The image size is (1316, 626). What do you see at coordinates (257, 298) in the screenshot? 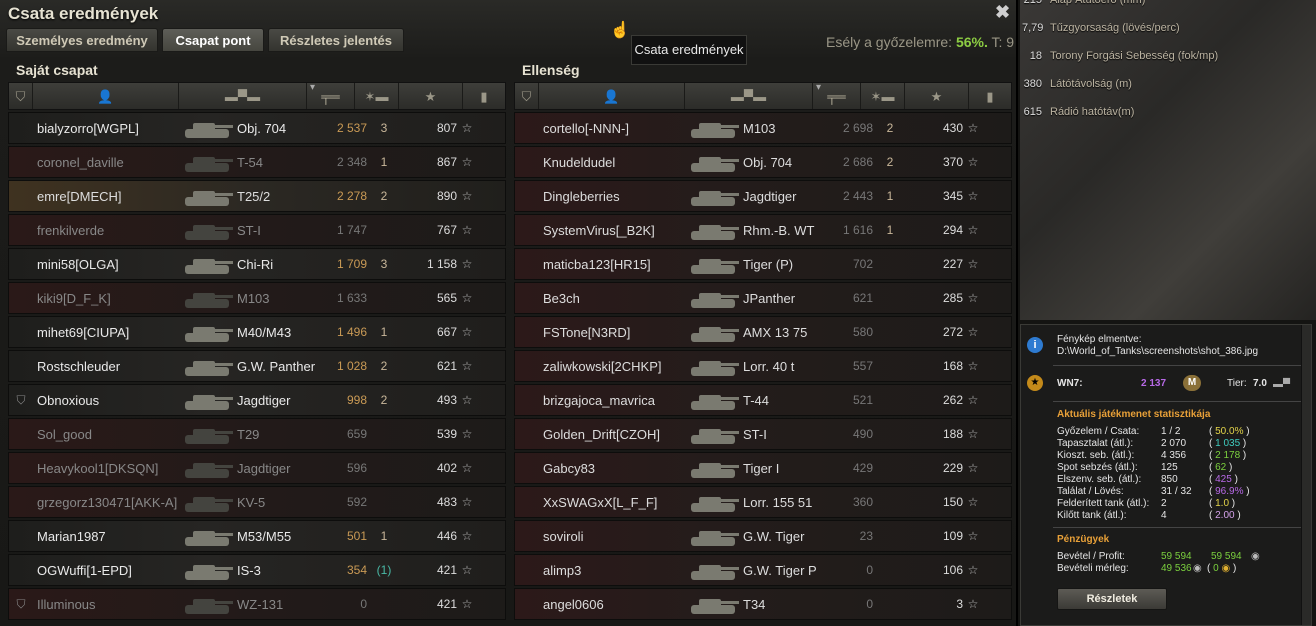
I see `ally-player-row: kiki9[D_F_K] M103 1 633 565 ☆` at bounding box center [257, 298].